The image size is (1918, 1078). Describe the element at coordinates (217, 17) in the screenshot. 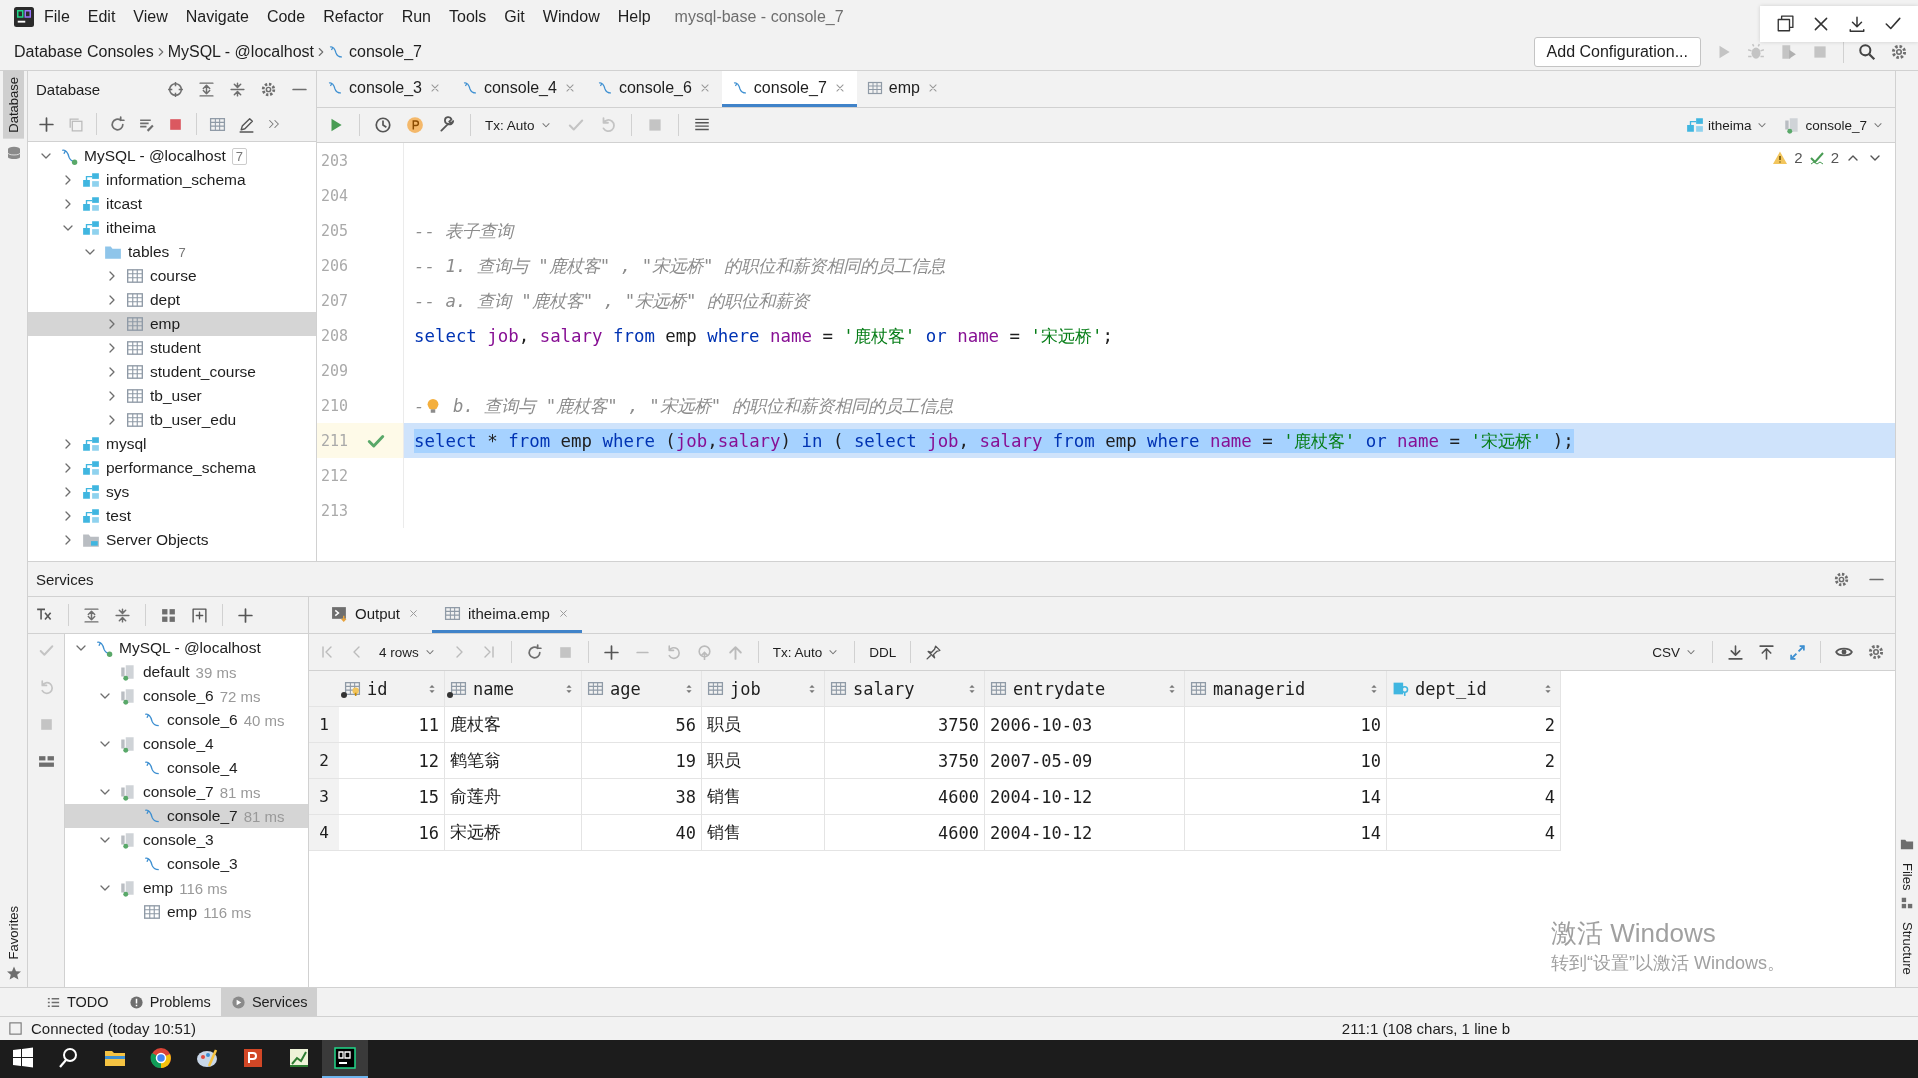

I see `menu-item: Navigate` at that location.